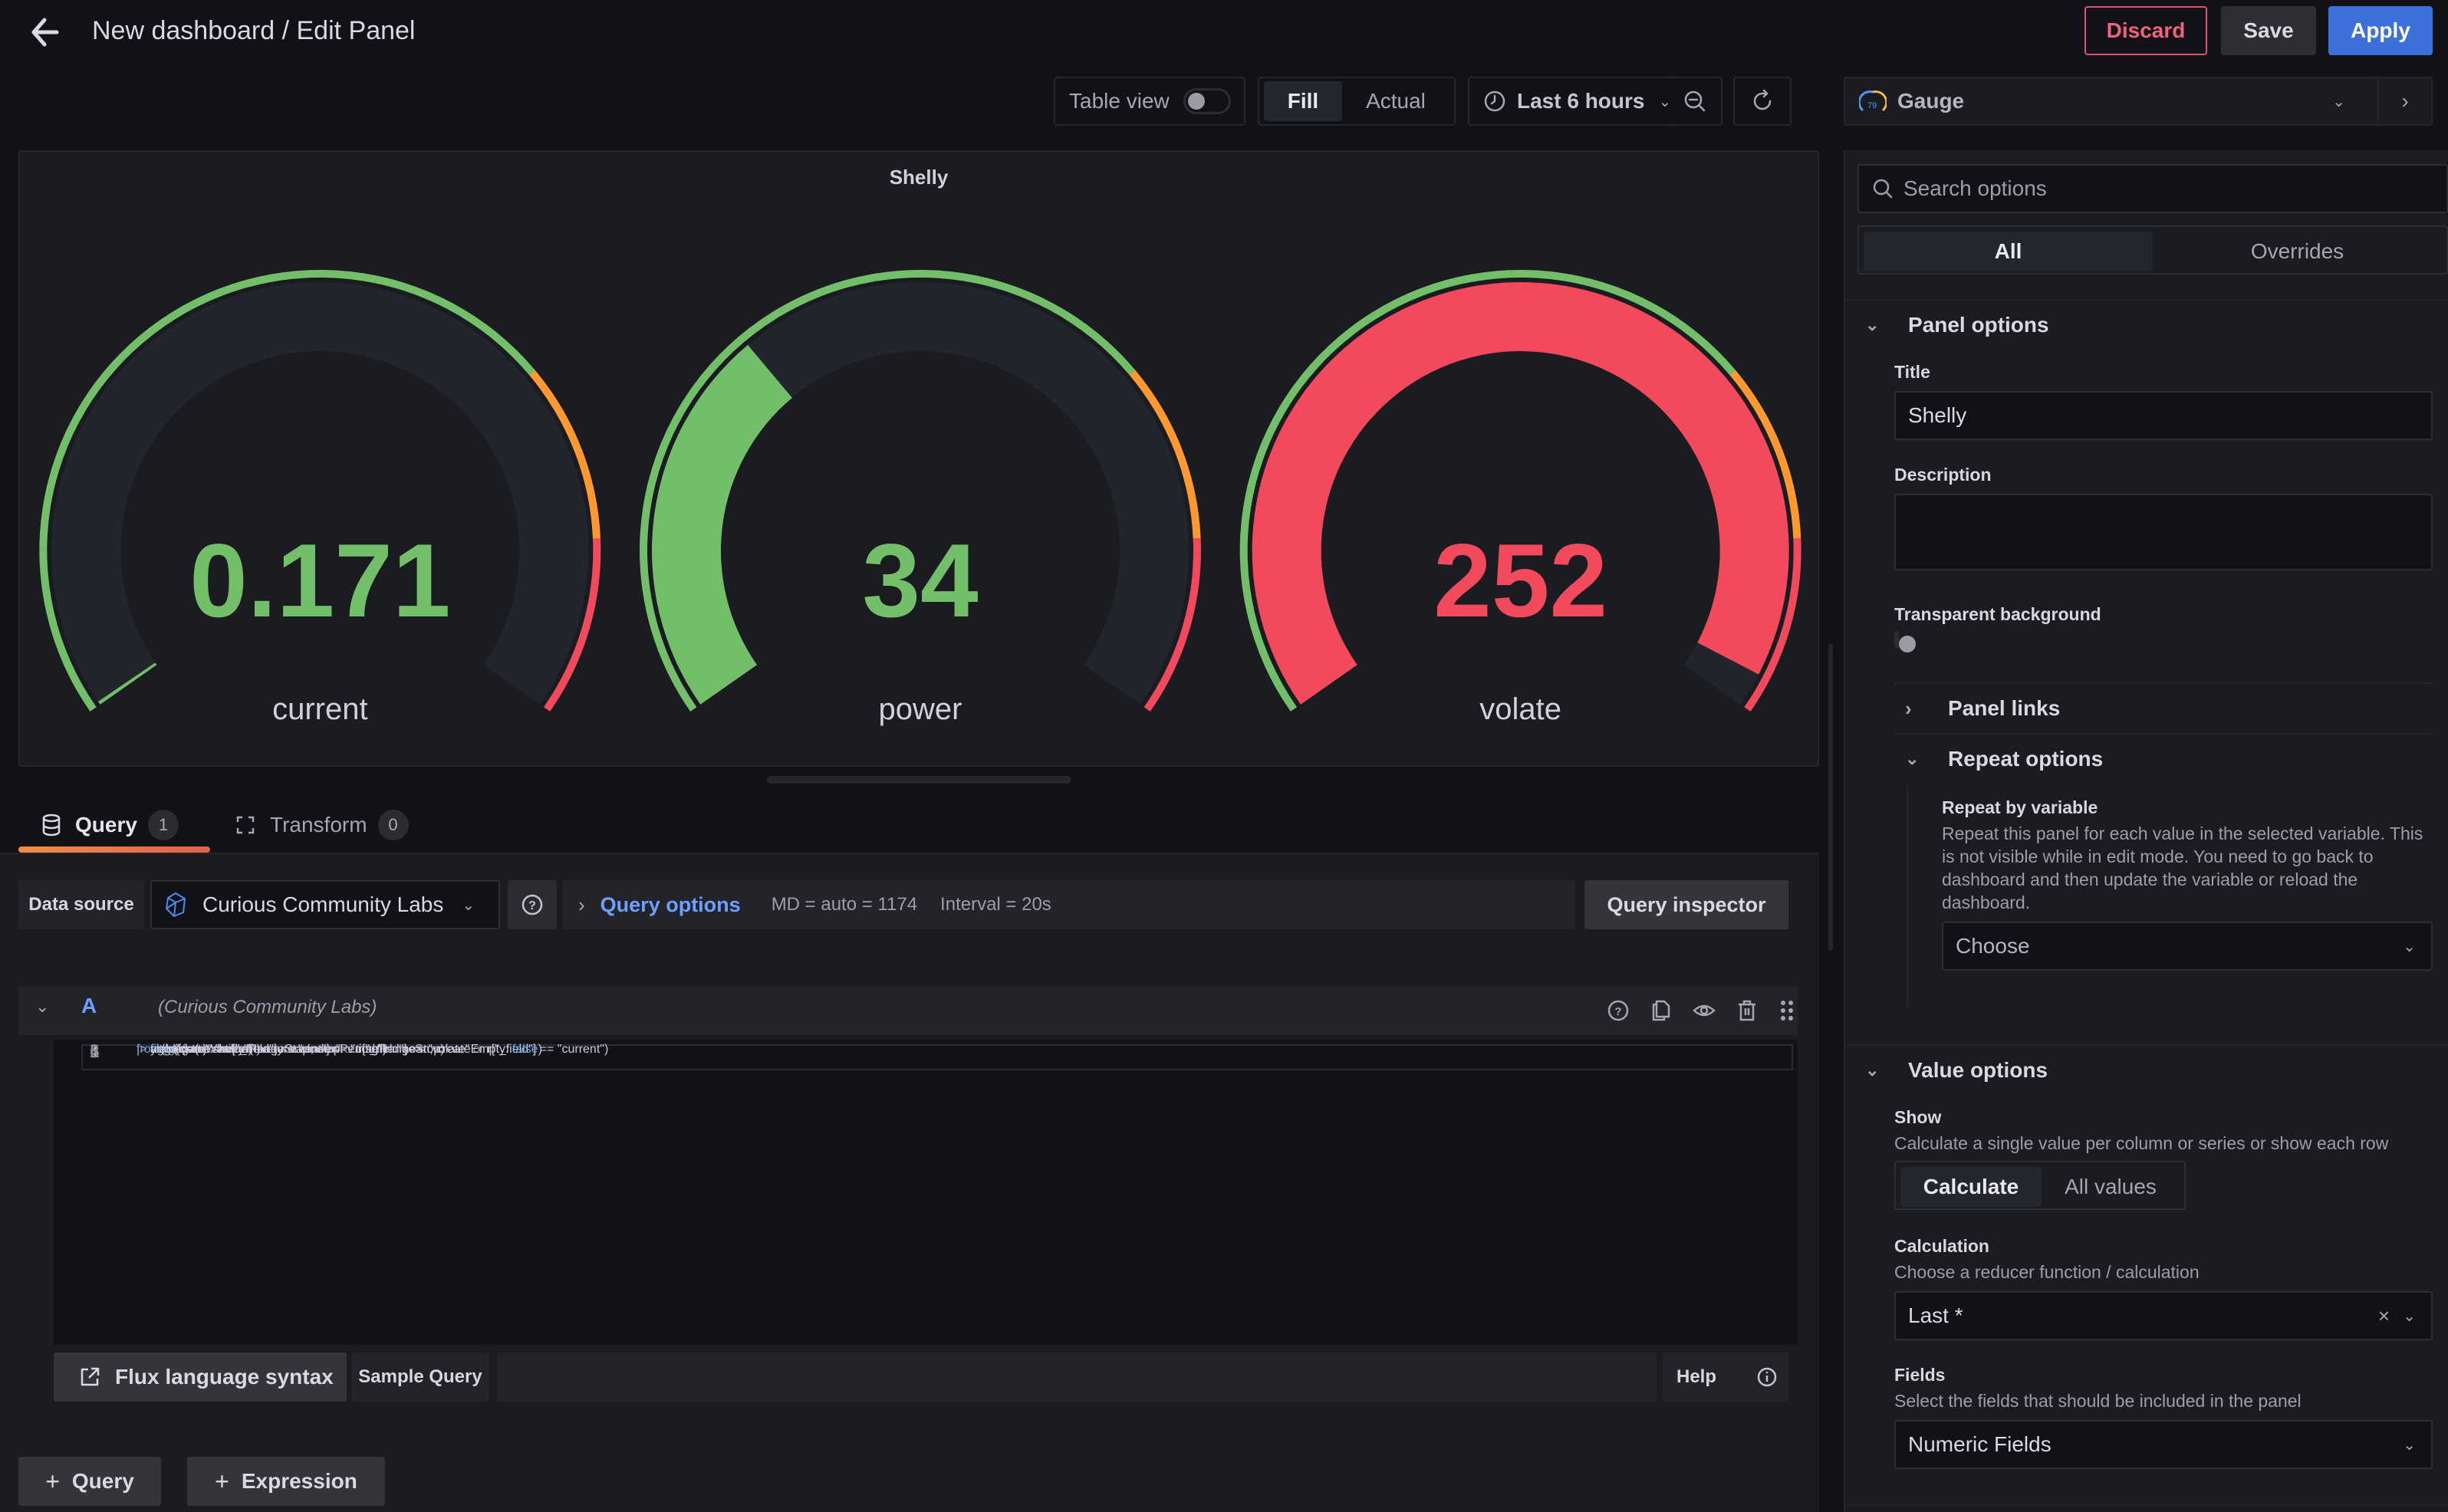  Describe the element at coordinates (1686, 904) in the screenshot. I see `query-inspector-button: Query inspector` at that location.